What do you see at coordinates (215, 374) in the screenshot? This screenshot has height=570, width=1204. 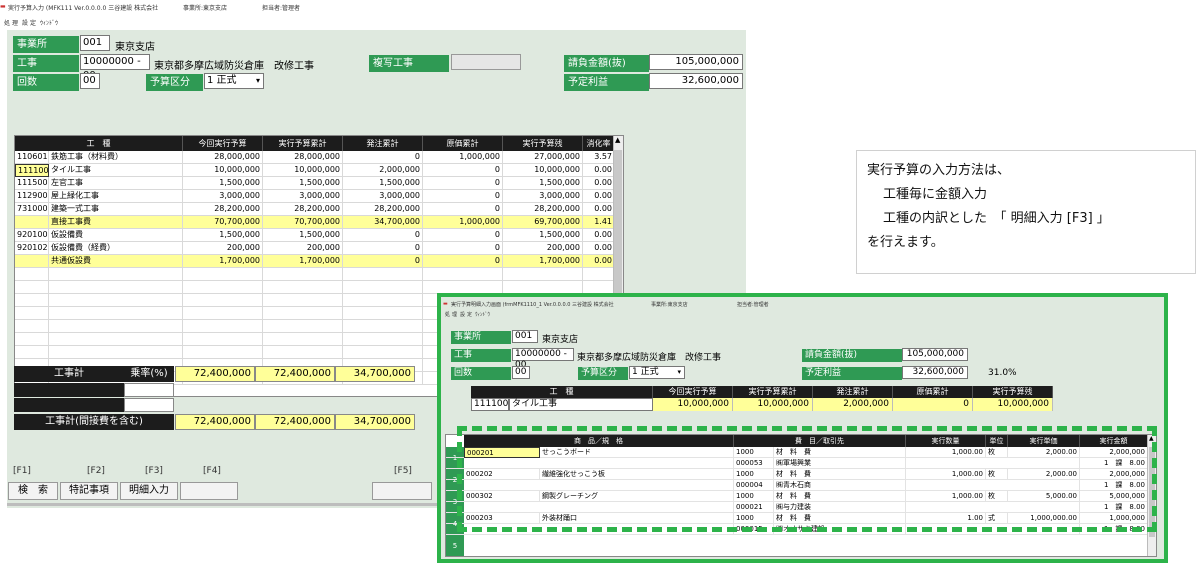 I see `work-total-budget: 72,400,000` at bounding box center [215, 374].